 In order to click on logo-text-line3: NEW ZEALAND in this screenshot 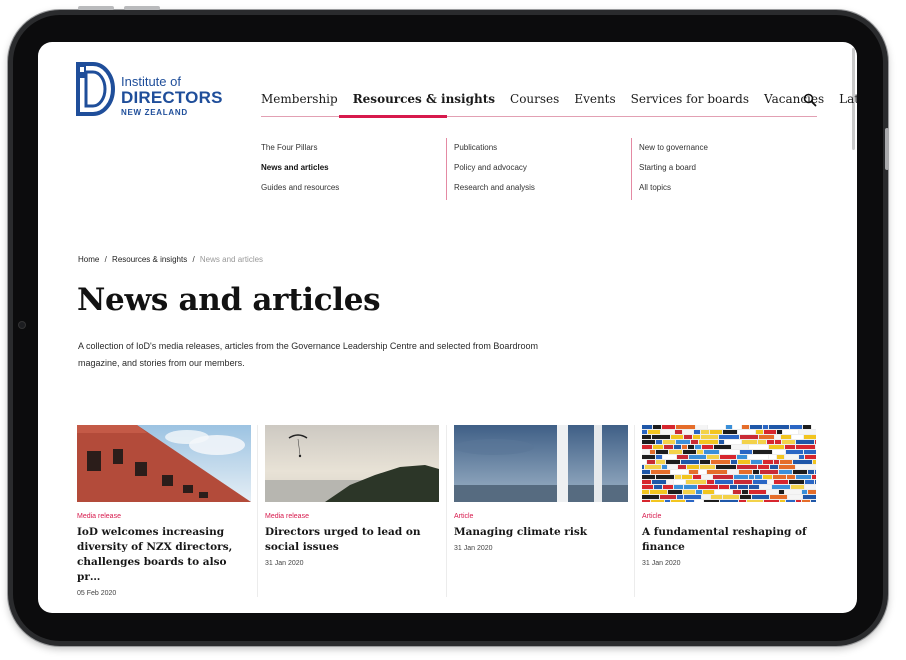, I will do `click(154, 112)`.